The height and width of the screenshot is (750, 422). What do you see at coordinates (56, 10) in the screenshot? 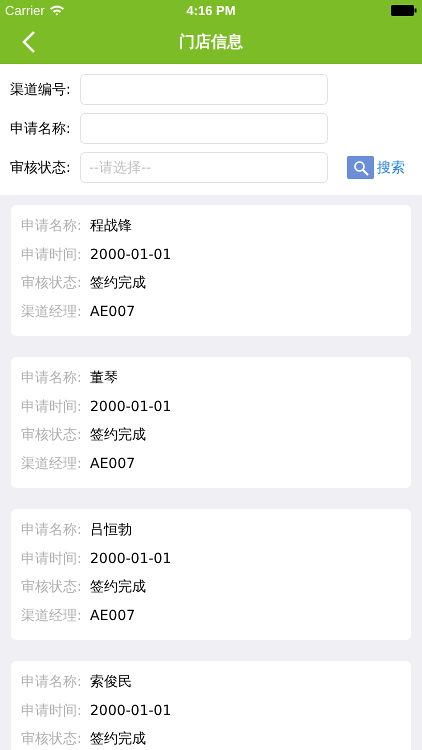
I see `wifi-icon` at bounding box center [56, 10].